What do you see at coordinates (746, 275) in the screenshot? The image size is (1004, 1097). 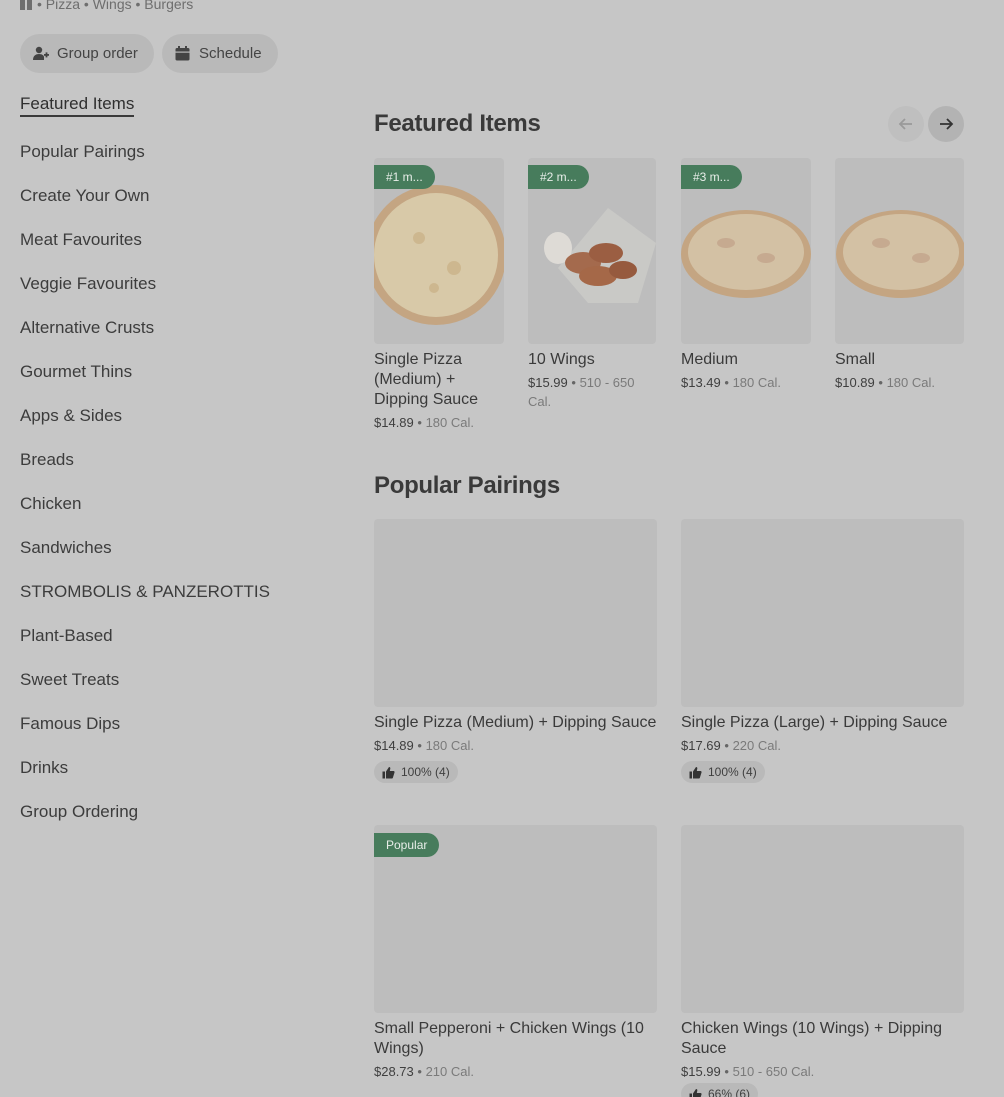 I see `featured-item-card: #3 m... Medium $13.49 • 180 Cal.` at bounding box center [746, 275].